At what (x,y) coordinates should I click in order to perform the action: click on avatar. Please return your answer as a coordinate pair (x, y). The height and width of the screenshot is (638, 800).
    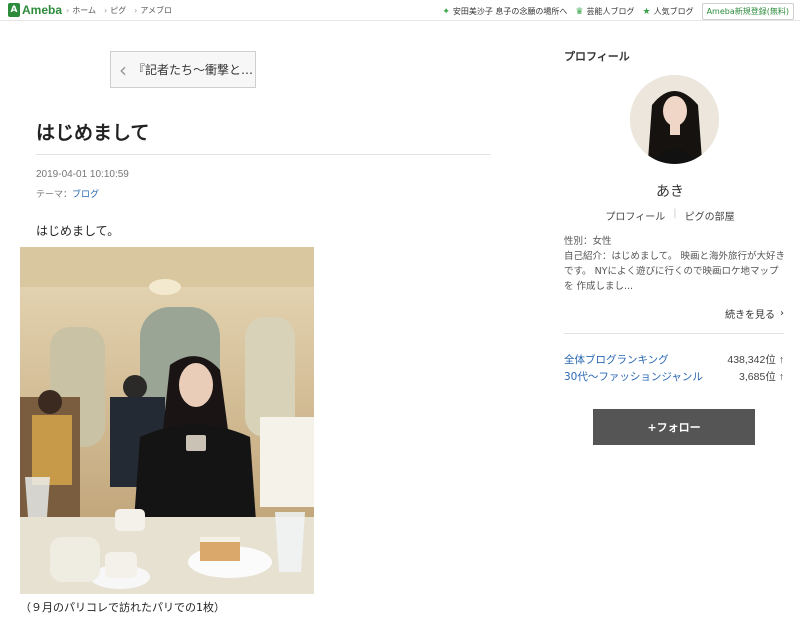
    Looking at the image, I should click on (674, 119).